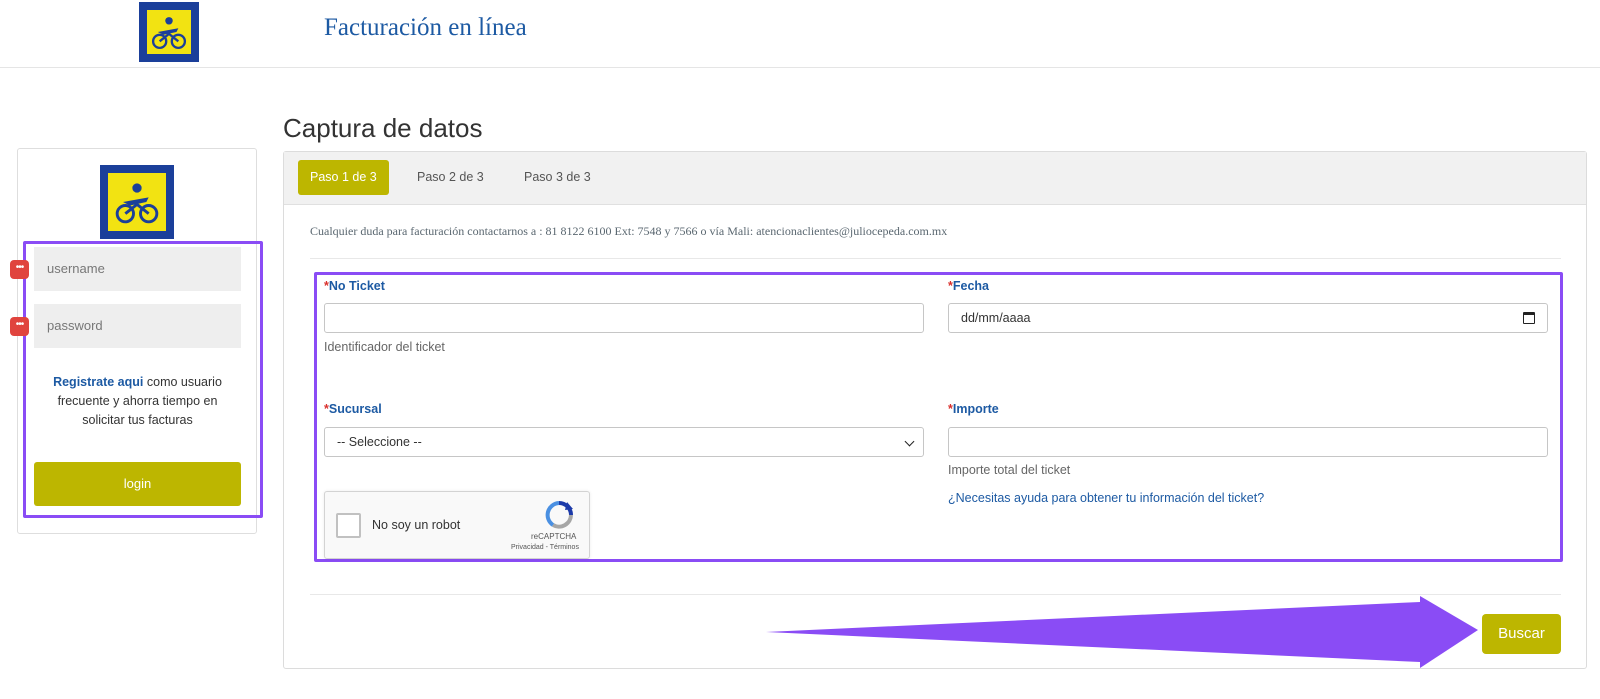 This screenshot has width=1600, height=699. I want to click on header-logo, so click(169, 32).